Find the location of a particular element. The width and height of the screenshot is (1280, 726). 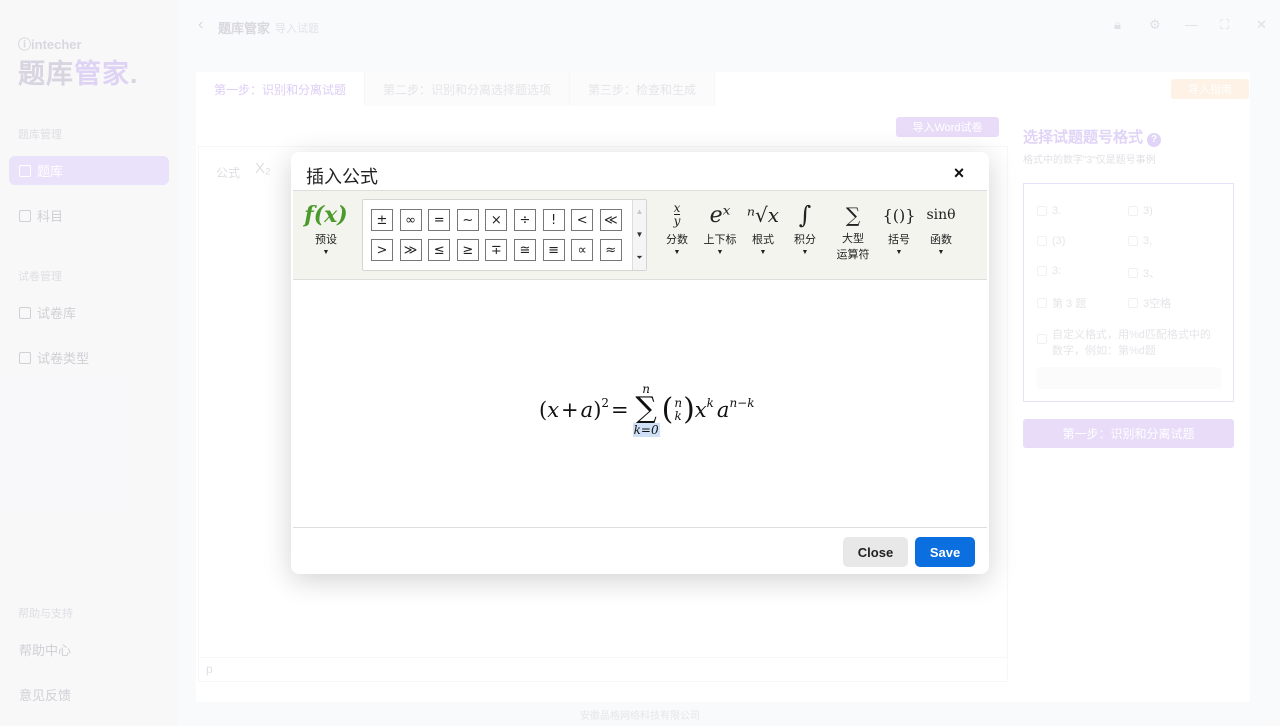

bracket-menu: {()} 括号 ▼ is located at coordinates (899, 229).